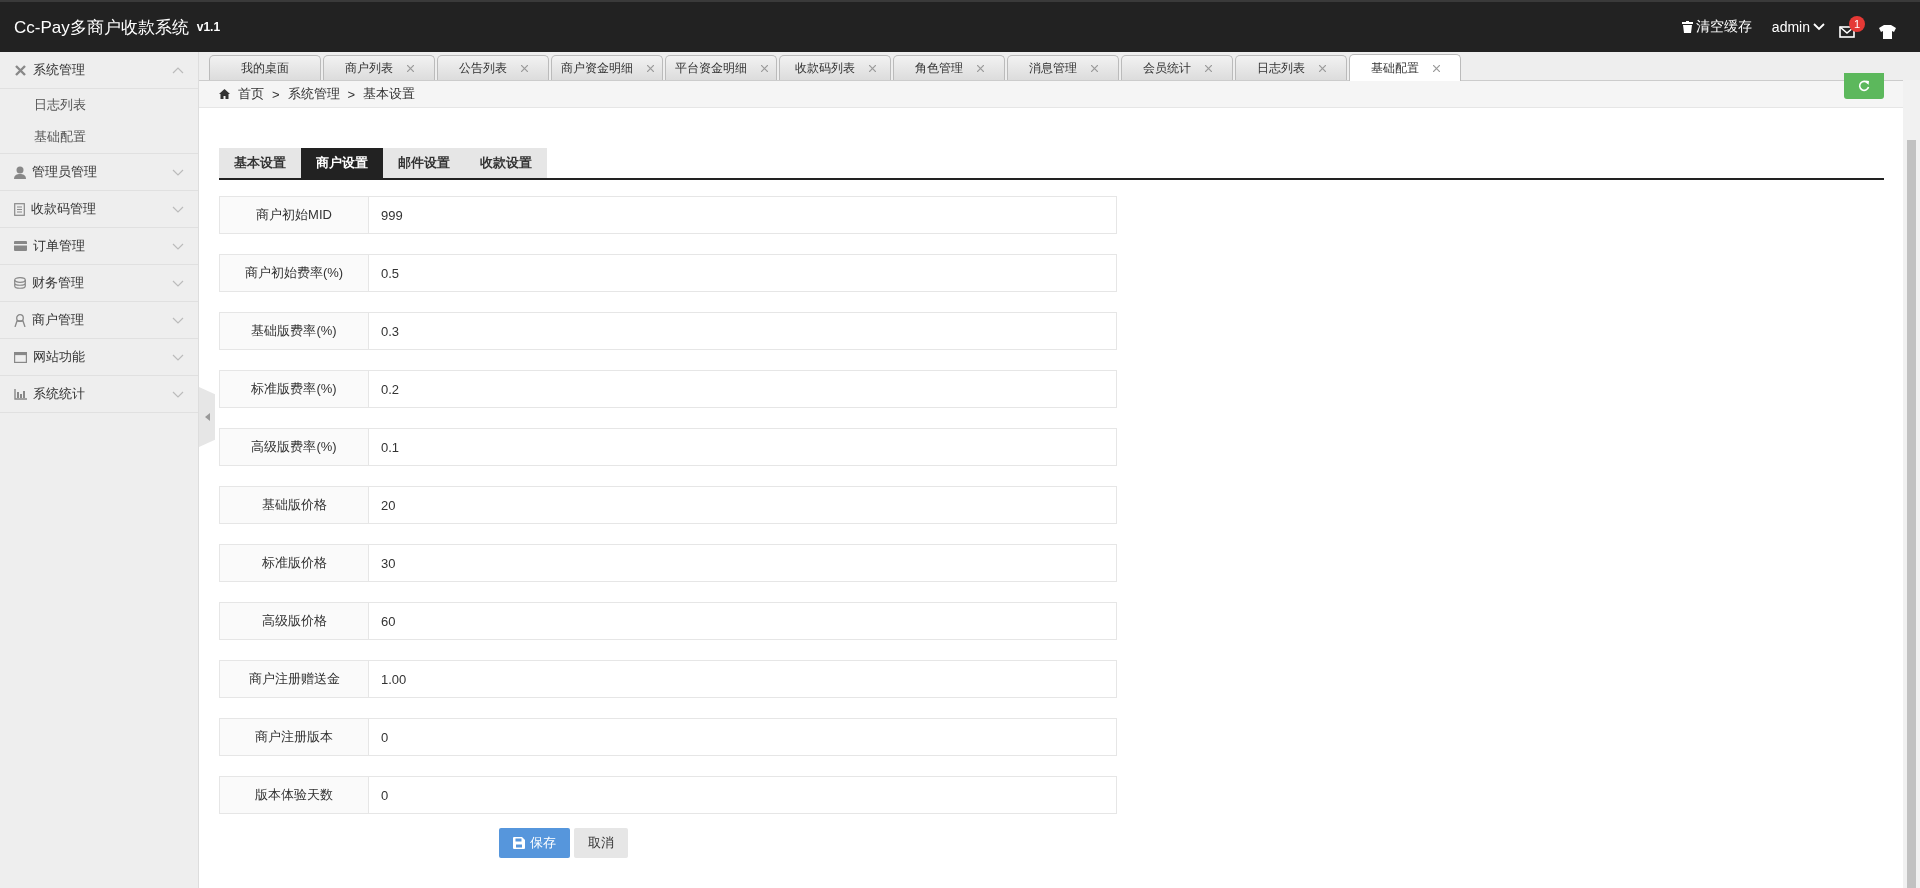 The image size is (1920, 888). I want to click on clear-cache-link: 清空缓存, so click(1716, 27).